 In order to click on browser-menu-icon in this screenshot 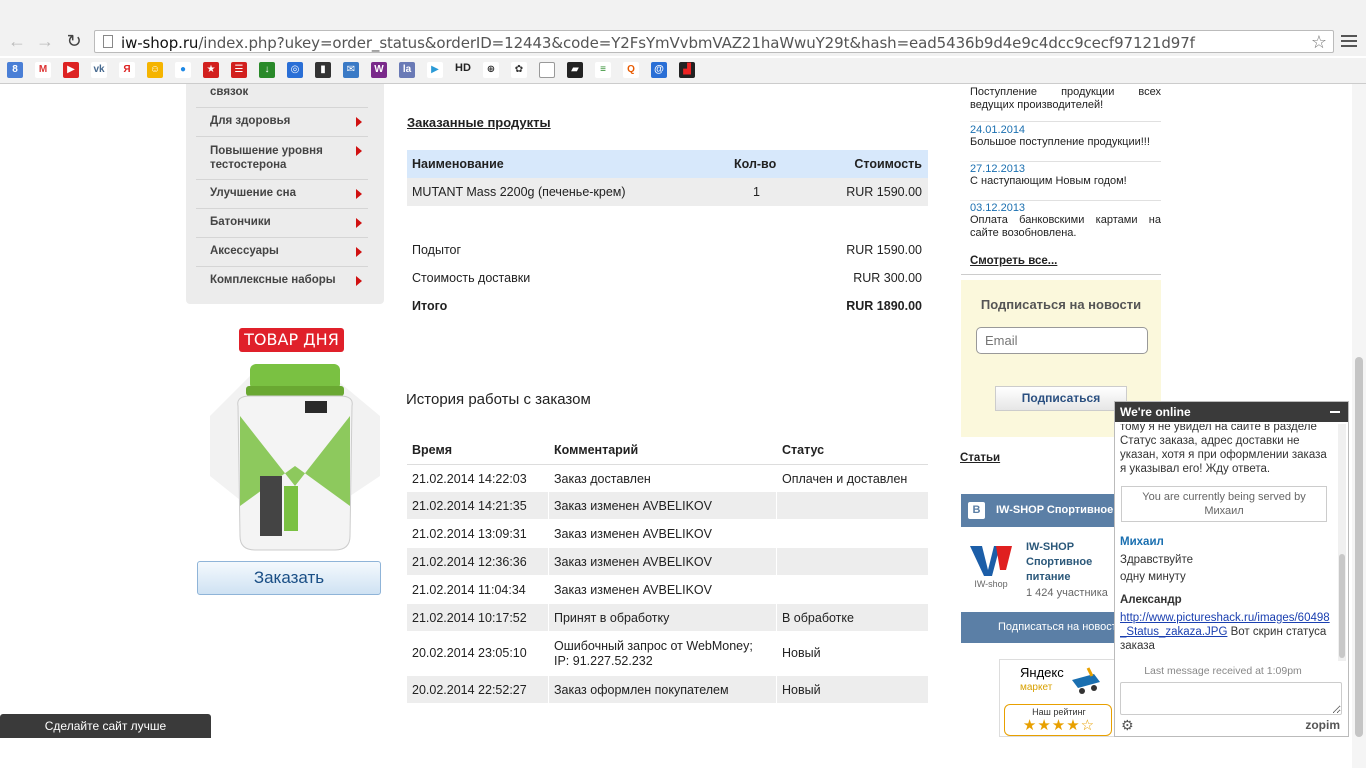, I will do `click(1349, 40)`.